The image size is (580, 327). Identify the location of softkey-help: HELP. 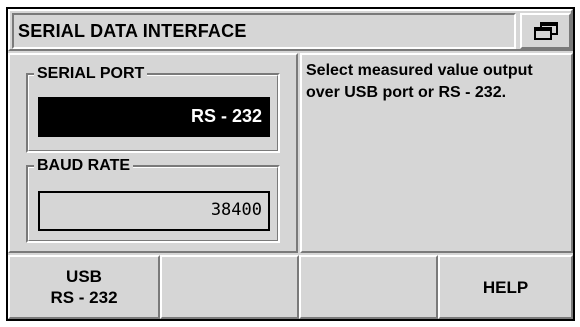
(505, 287).